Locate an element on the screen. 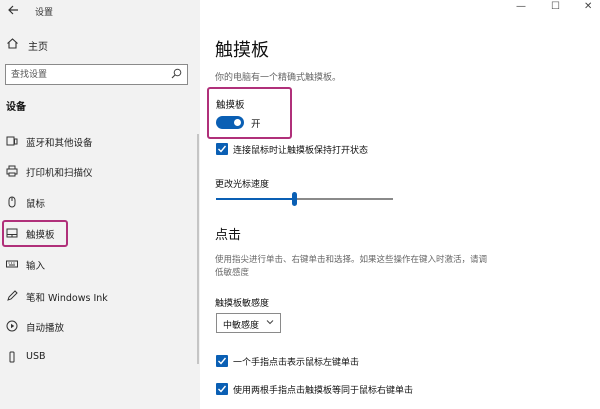 The image size is (600, 409). single-tap-checkbox is located at coordinates (222, 361).